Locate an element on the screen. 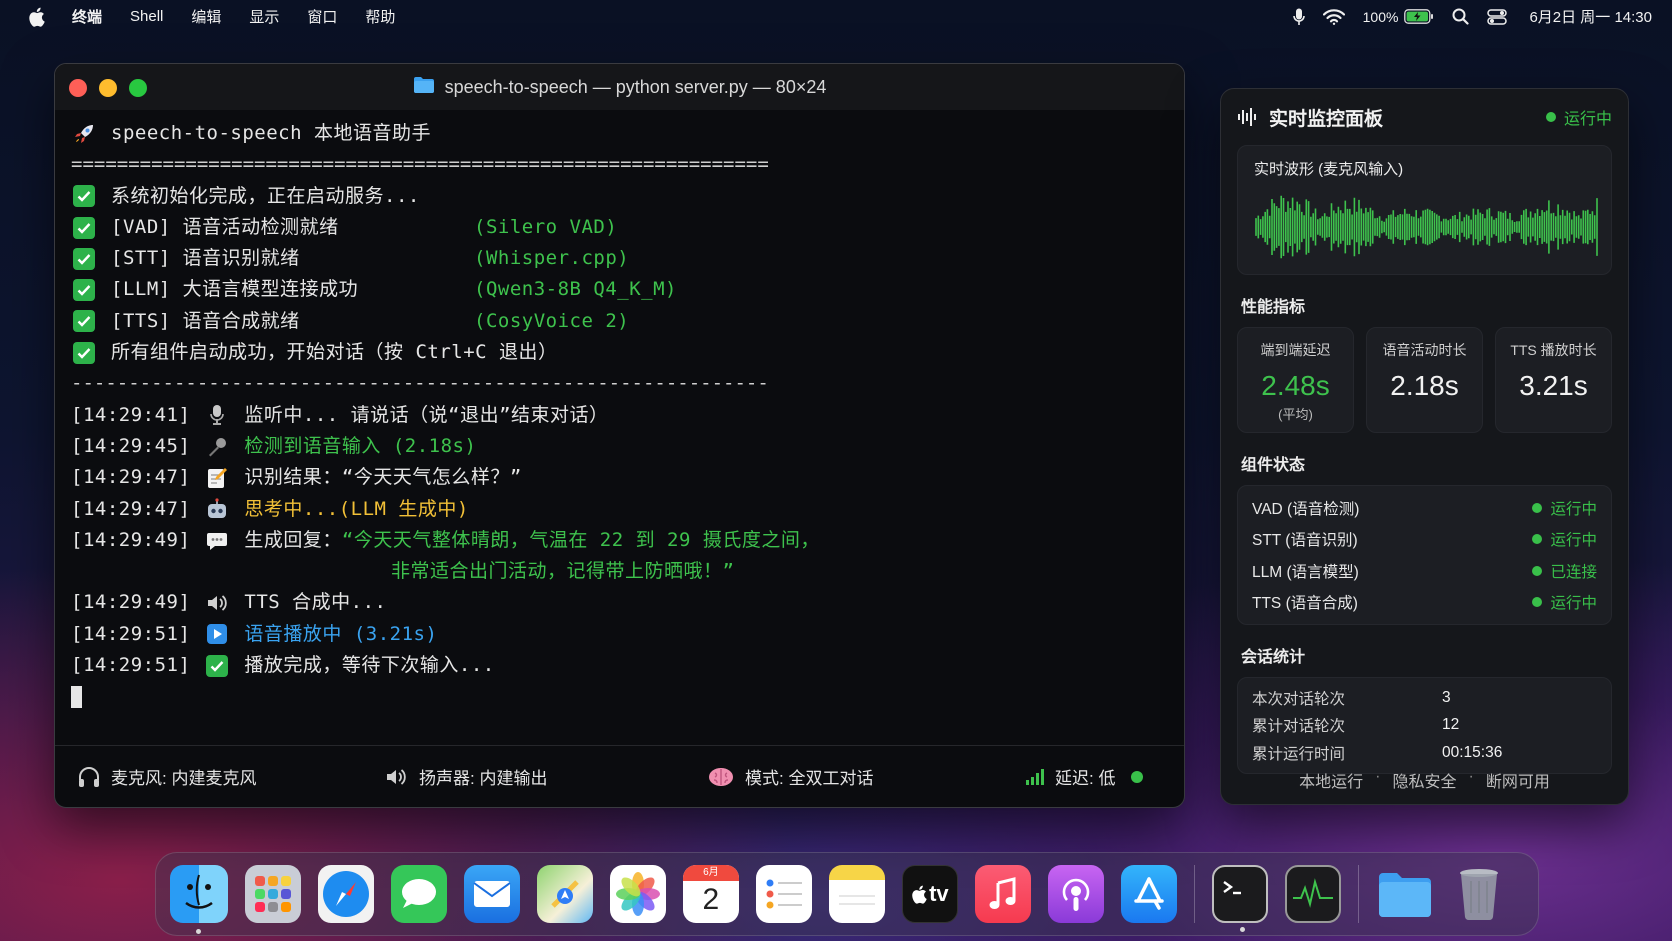 The width and height of the screenshot is (1672, 941). zoom-button is located at coordinates (138, 88).